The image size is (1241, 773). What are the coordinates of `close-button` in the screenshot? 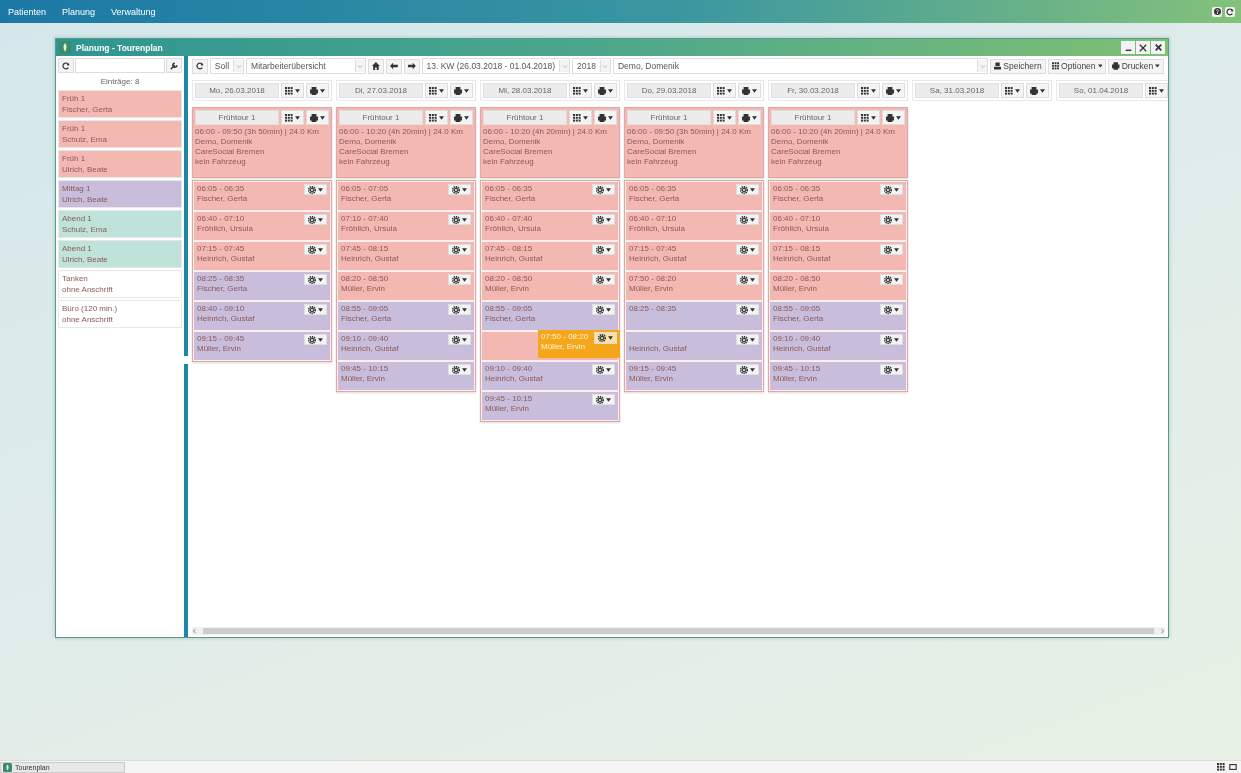 It's located at (1158, 47).